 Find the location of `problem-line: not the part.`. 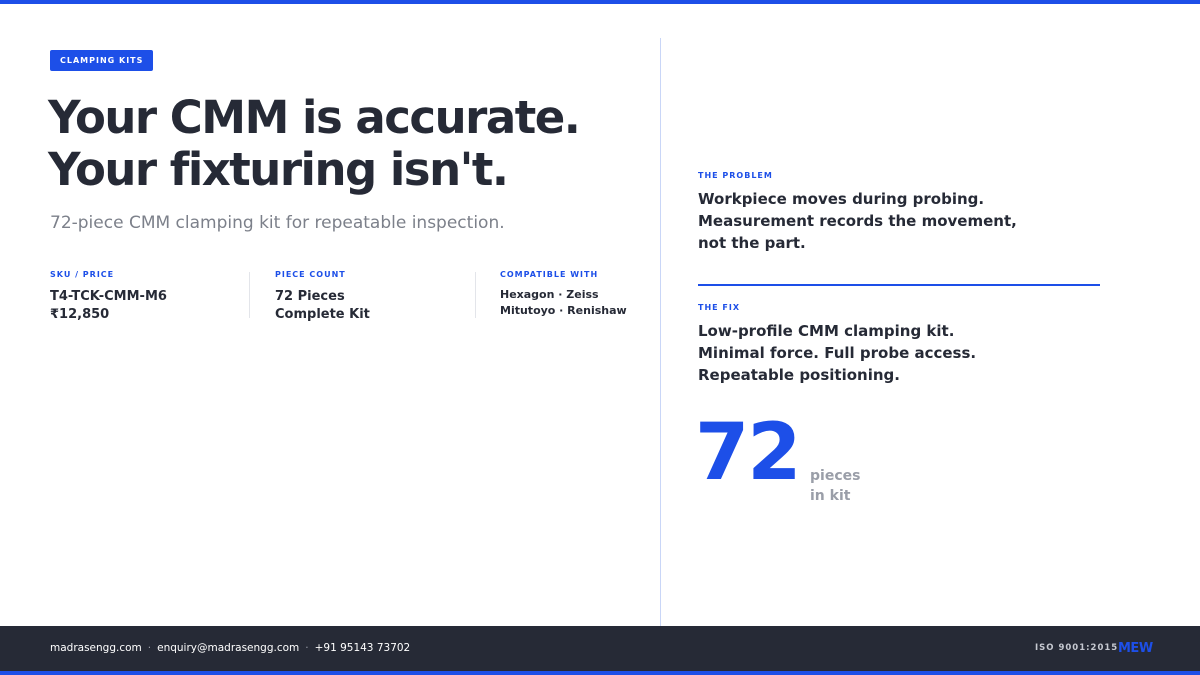

problem-line: not the part. is located at coordinates (752, 243).